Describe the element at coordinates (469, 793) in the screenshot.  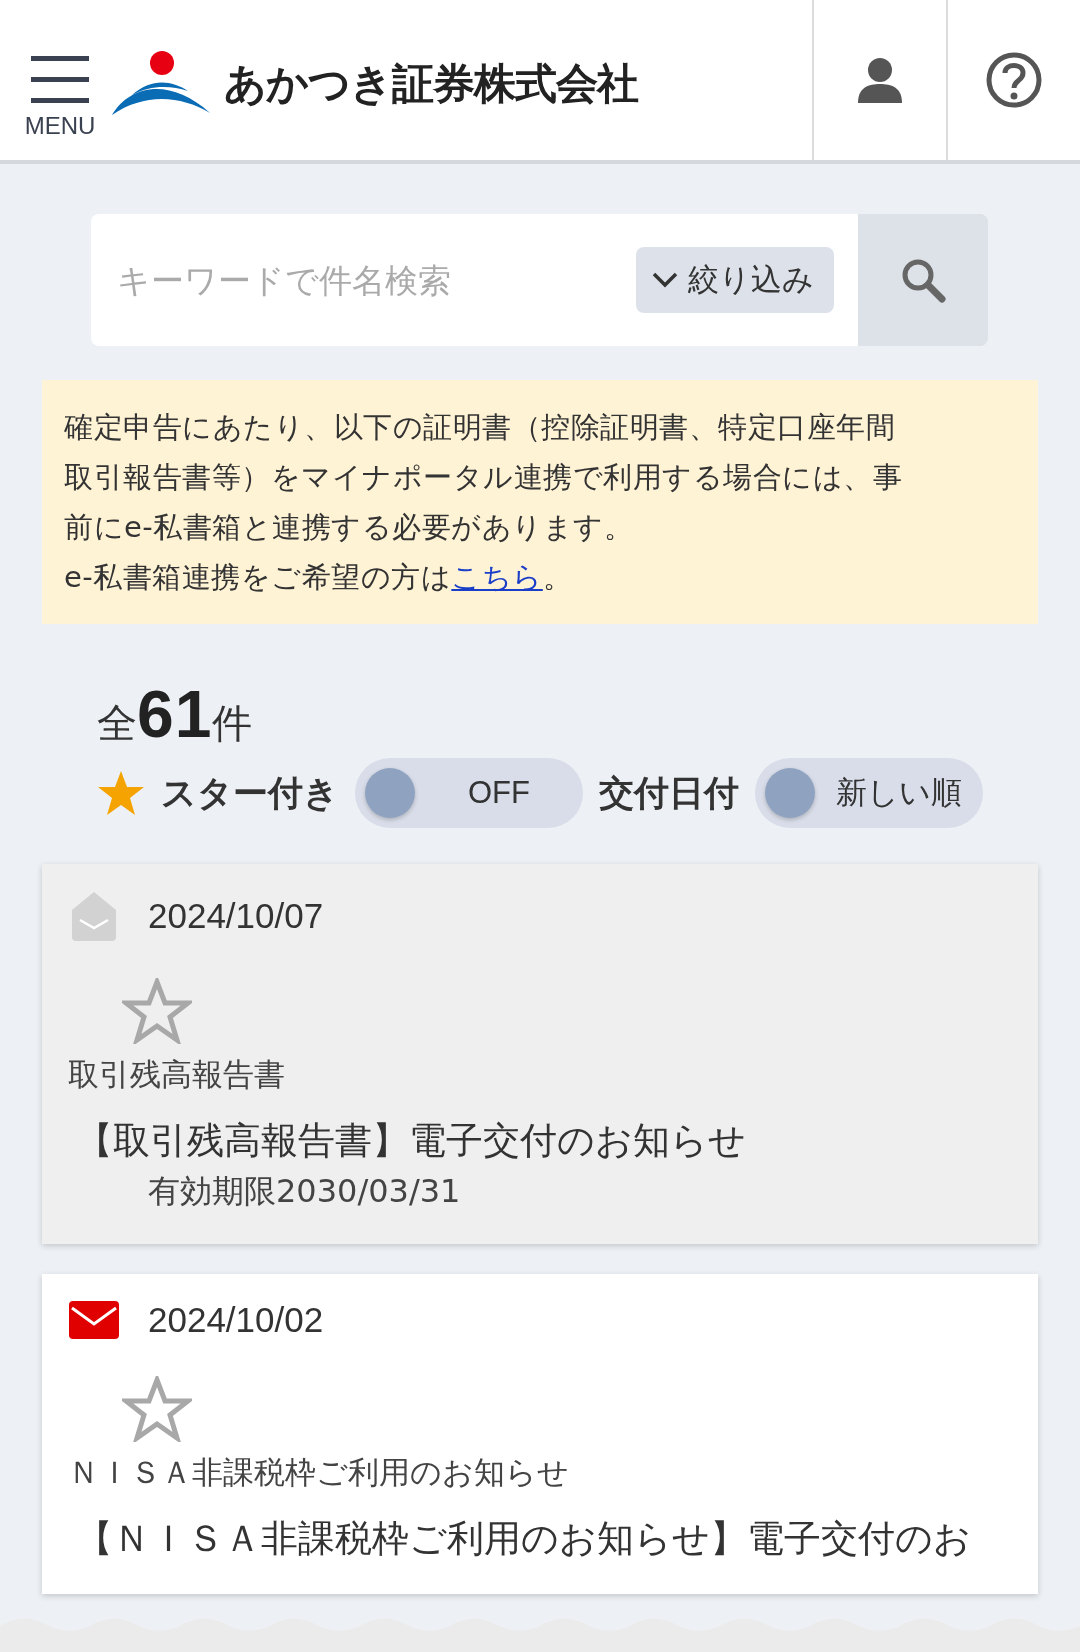
I see `toggle-switch: OFF` at that location.